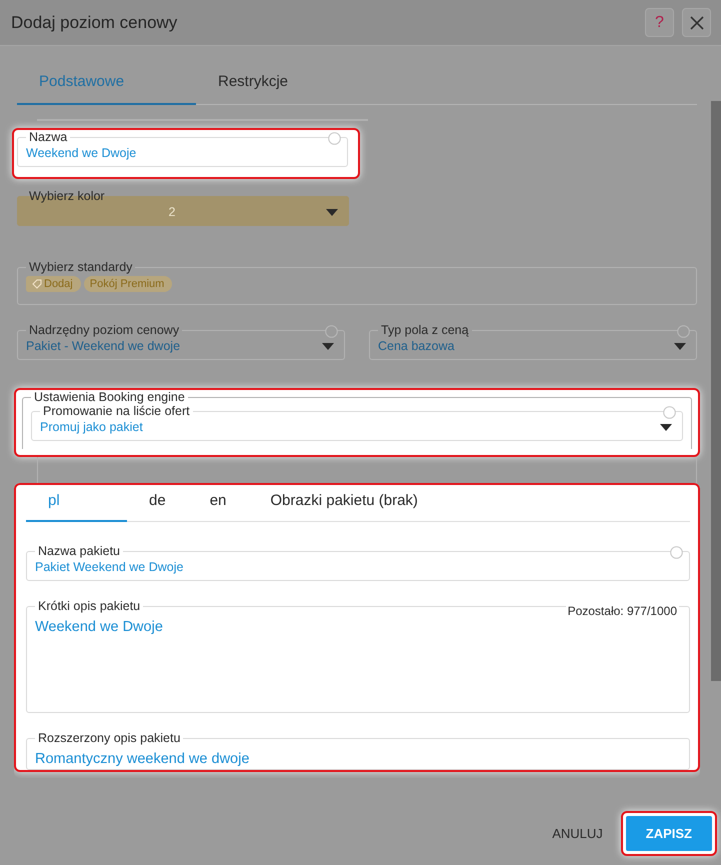 The image size is (721, 865). Describe the element at coordinates (425, 330) in the screenshot. I see `field-label: Typ pola z ceną` at that location.